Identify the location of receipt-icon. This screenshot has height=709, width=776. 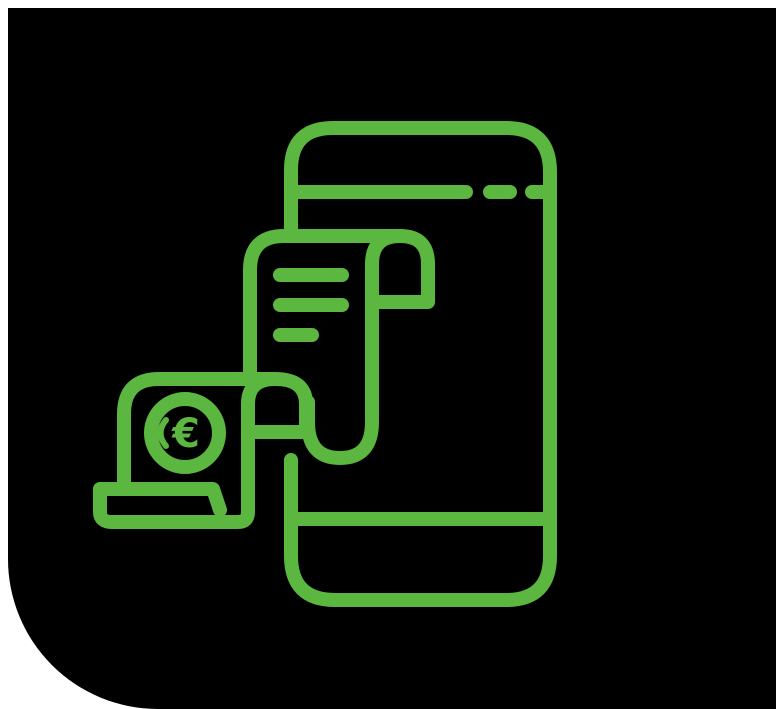
(339, 347).